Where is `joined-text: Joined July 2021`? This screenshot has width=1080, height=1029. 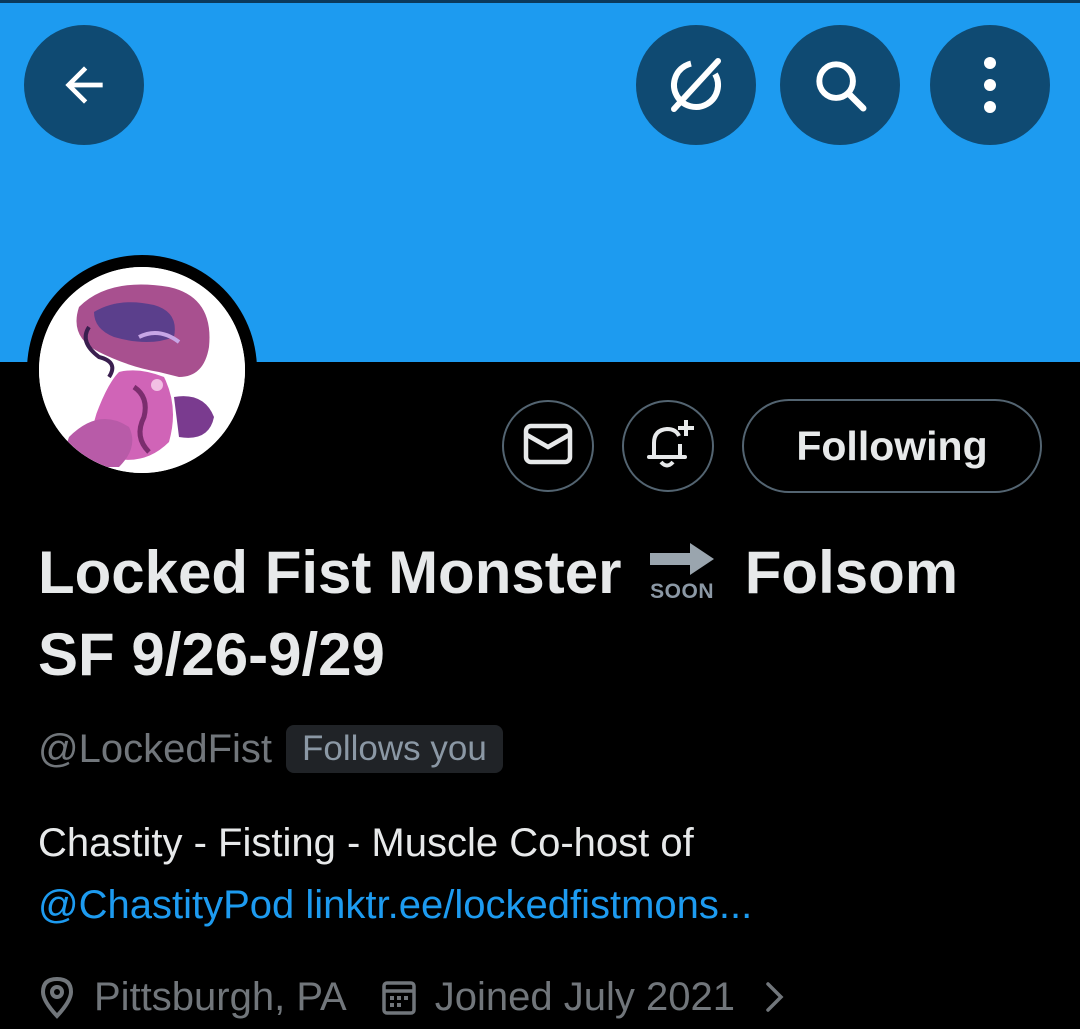
joined-text: Joined July 2021 is located at coordinates (584, 996).